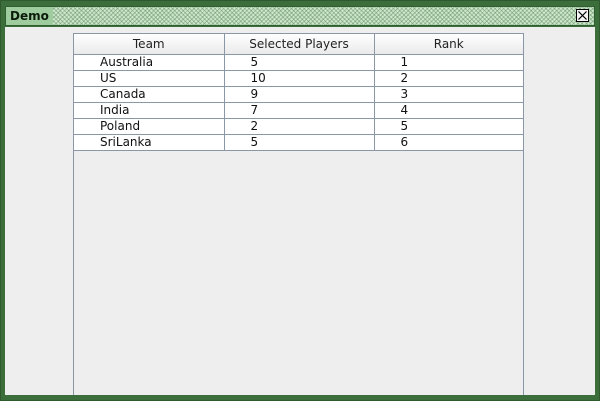 The width and height of the screenshot is (600, 401). I want to click on table-row: SriLanka 5 6, so click(298, 142).